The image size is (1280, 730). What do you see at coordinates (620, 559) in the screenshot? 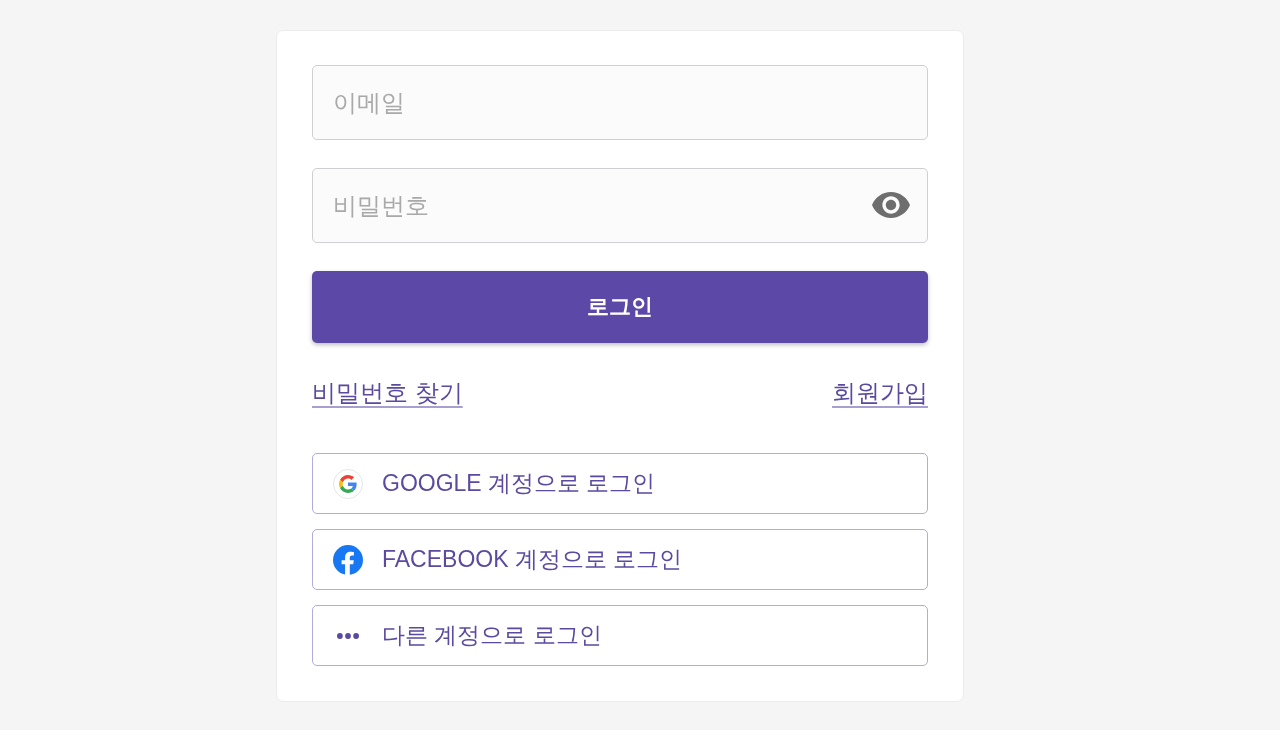
I see `facebook-login-button: FACEBOOK 계정으로 로그인` at bounding box center [620, 559].